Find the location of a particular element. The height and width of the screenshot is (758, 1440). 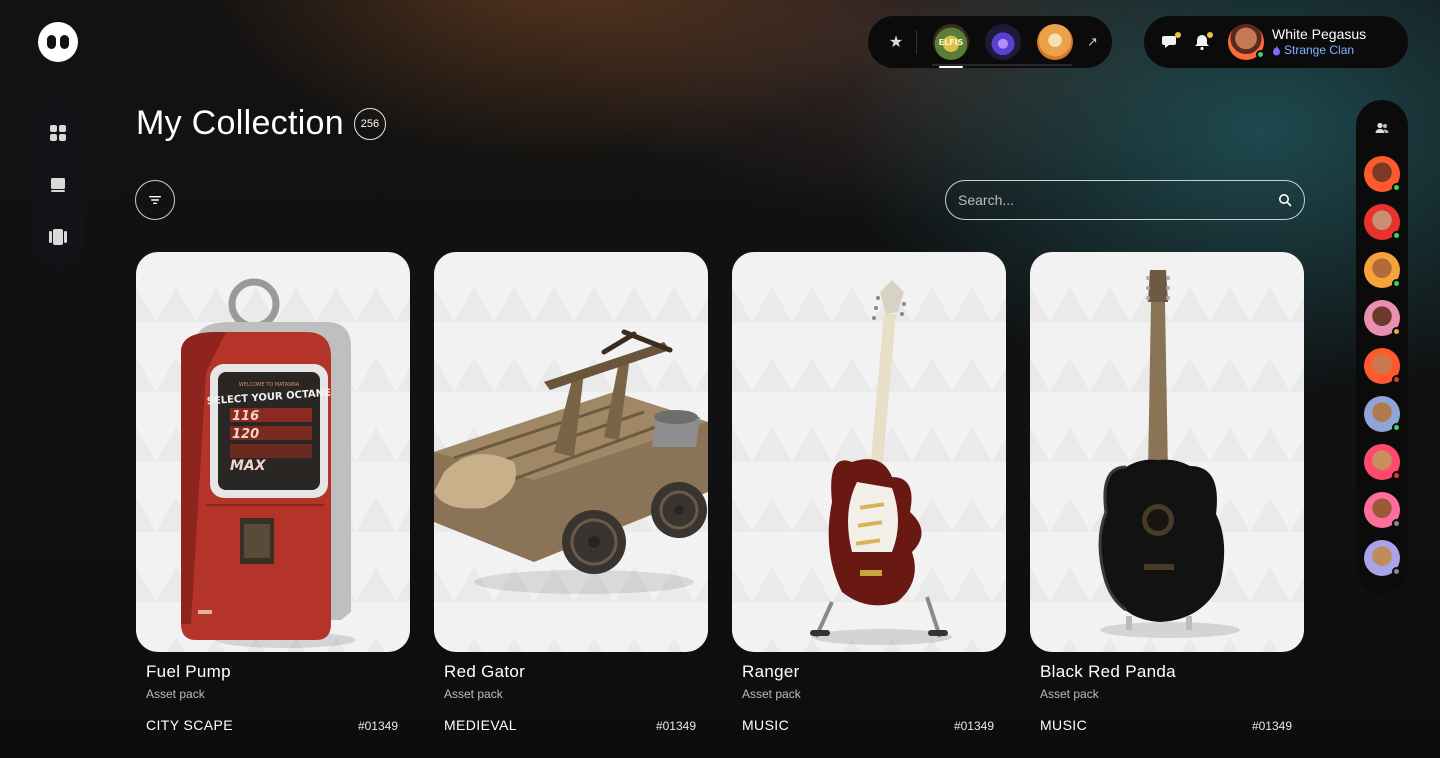

left-nav-rail is located at coordinates (58, 184).